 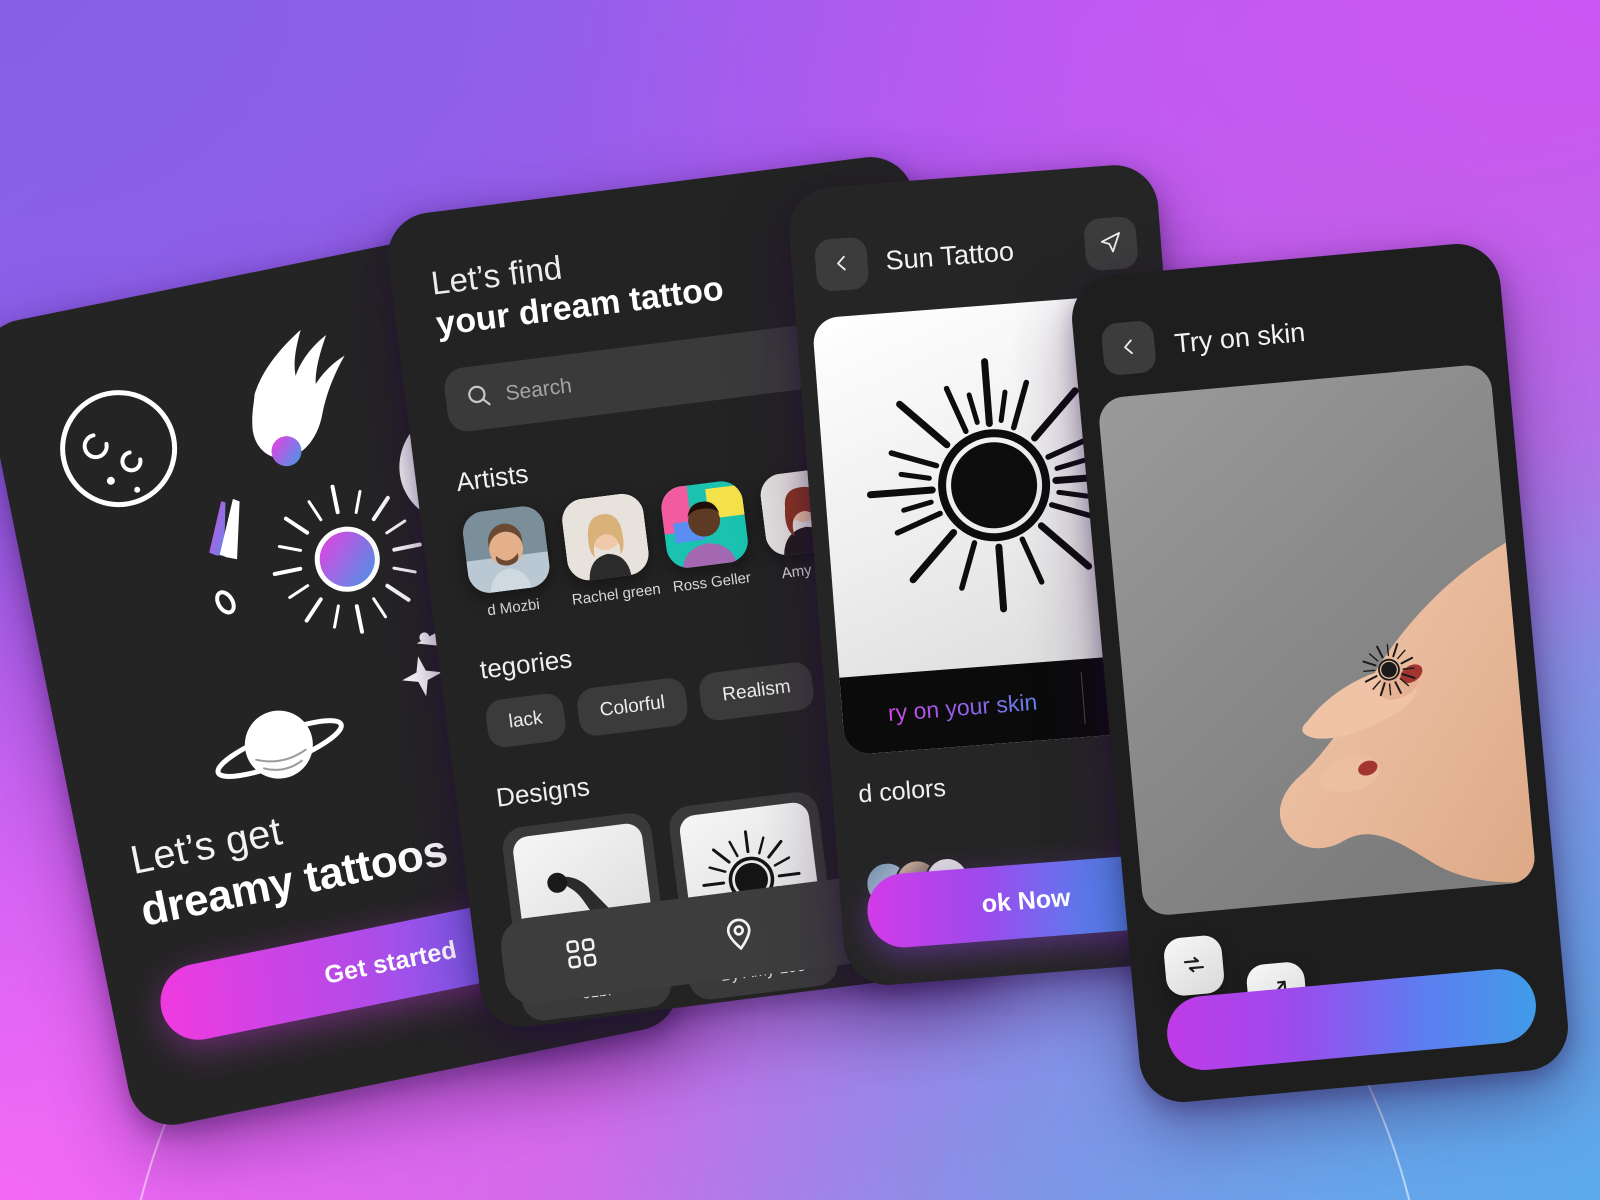 What do you see at coordinates (513, 607) in the screenshot?
I see `artist-name: d Mozbi` at bounding box center [513, 607].